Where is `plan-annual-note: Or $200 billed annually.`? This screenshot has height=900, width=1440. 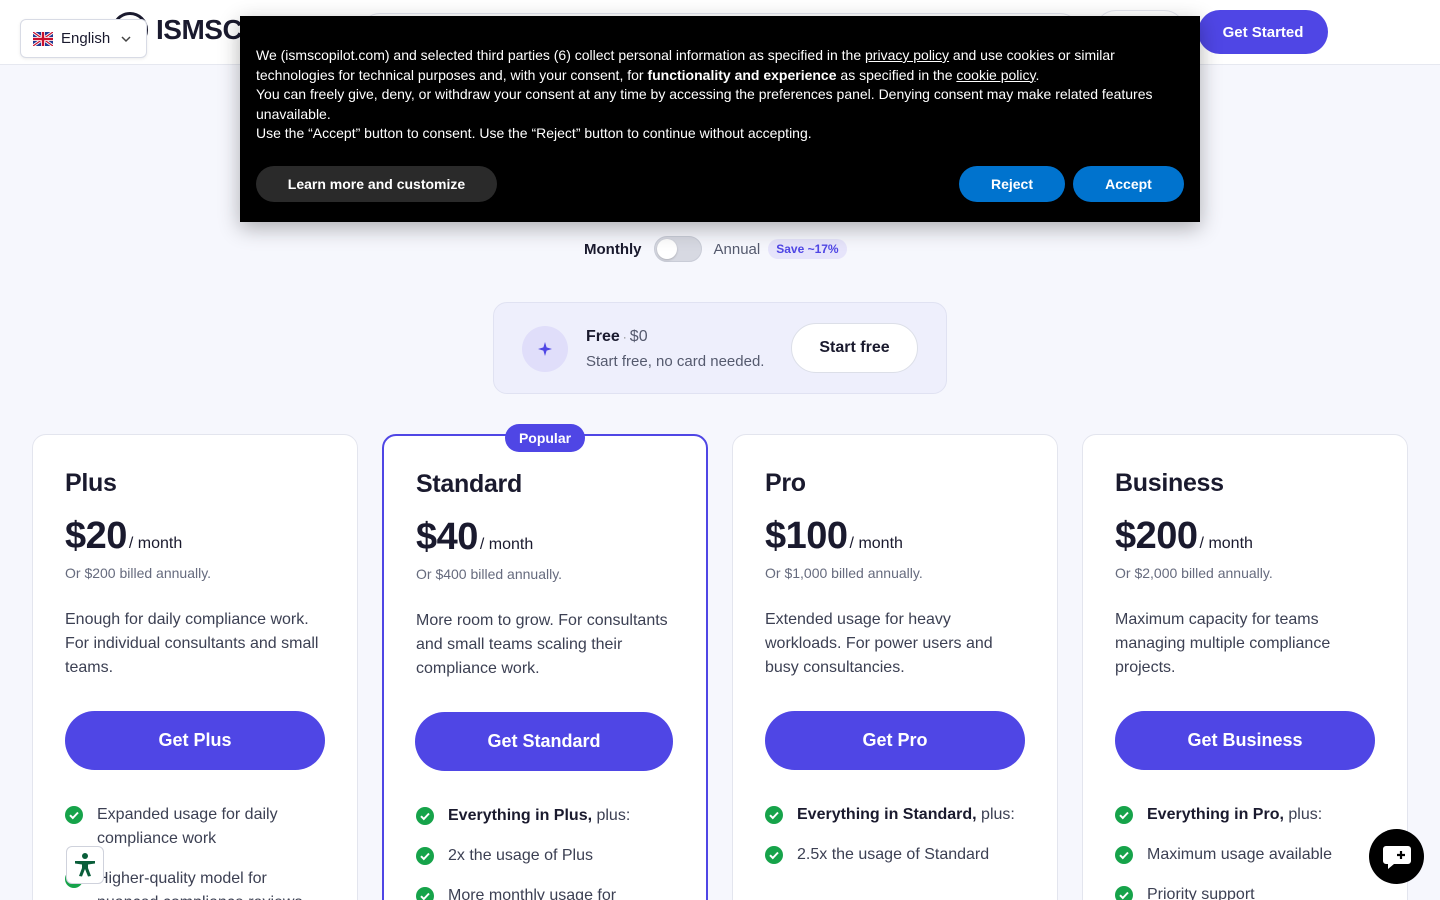
plan-annual-note: Or $200 billed annually. is located at coordinates (138, 573).